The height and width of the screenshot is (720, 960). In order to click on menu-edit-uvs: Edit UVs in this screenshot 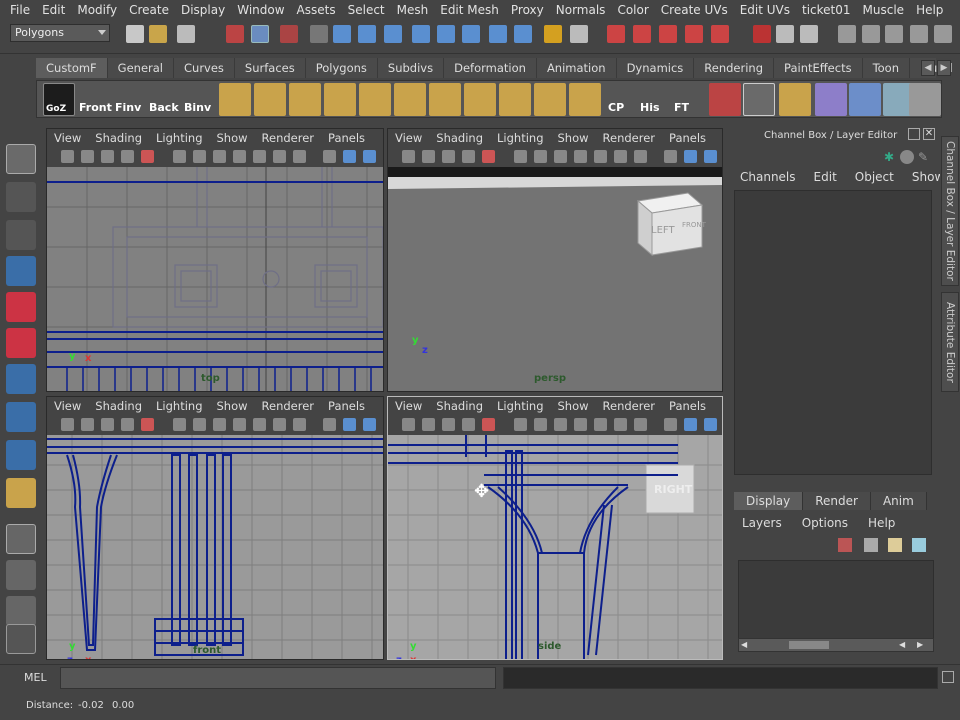, I will do `click(765, 10)`.